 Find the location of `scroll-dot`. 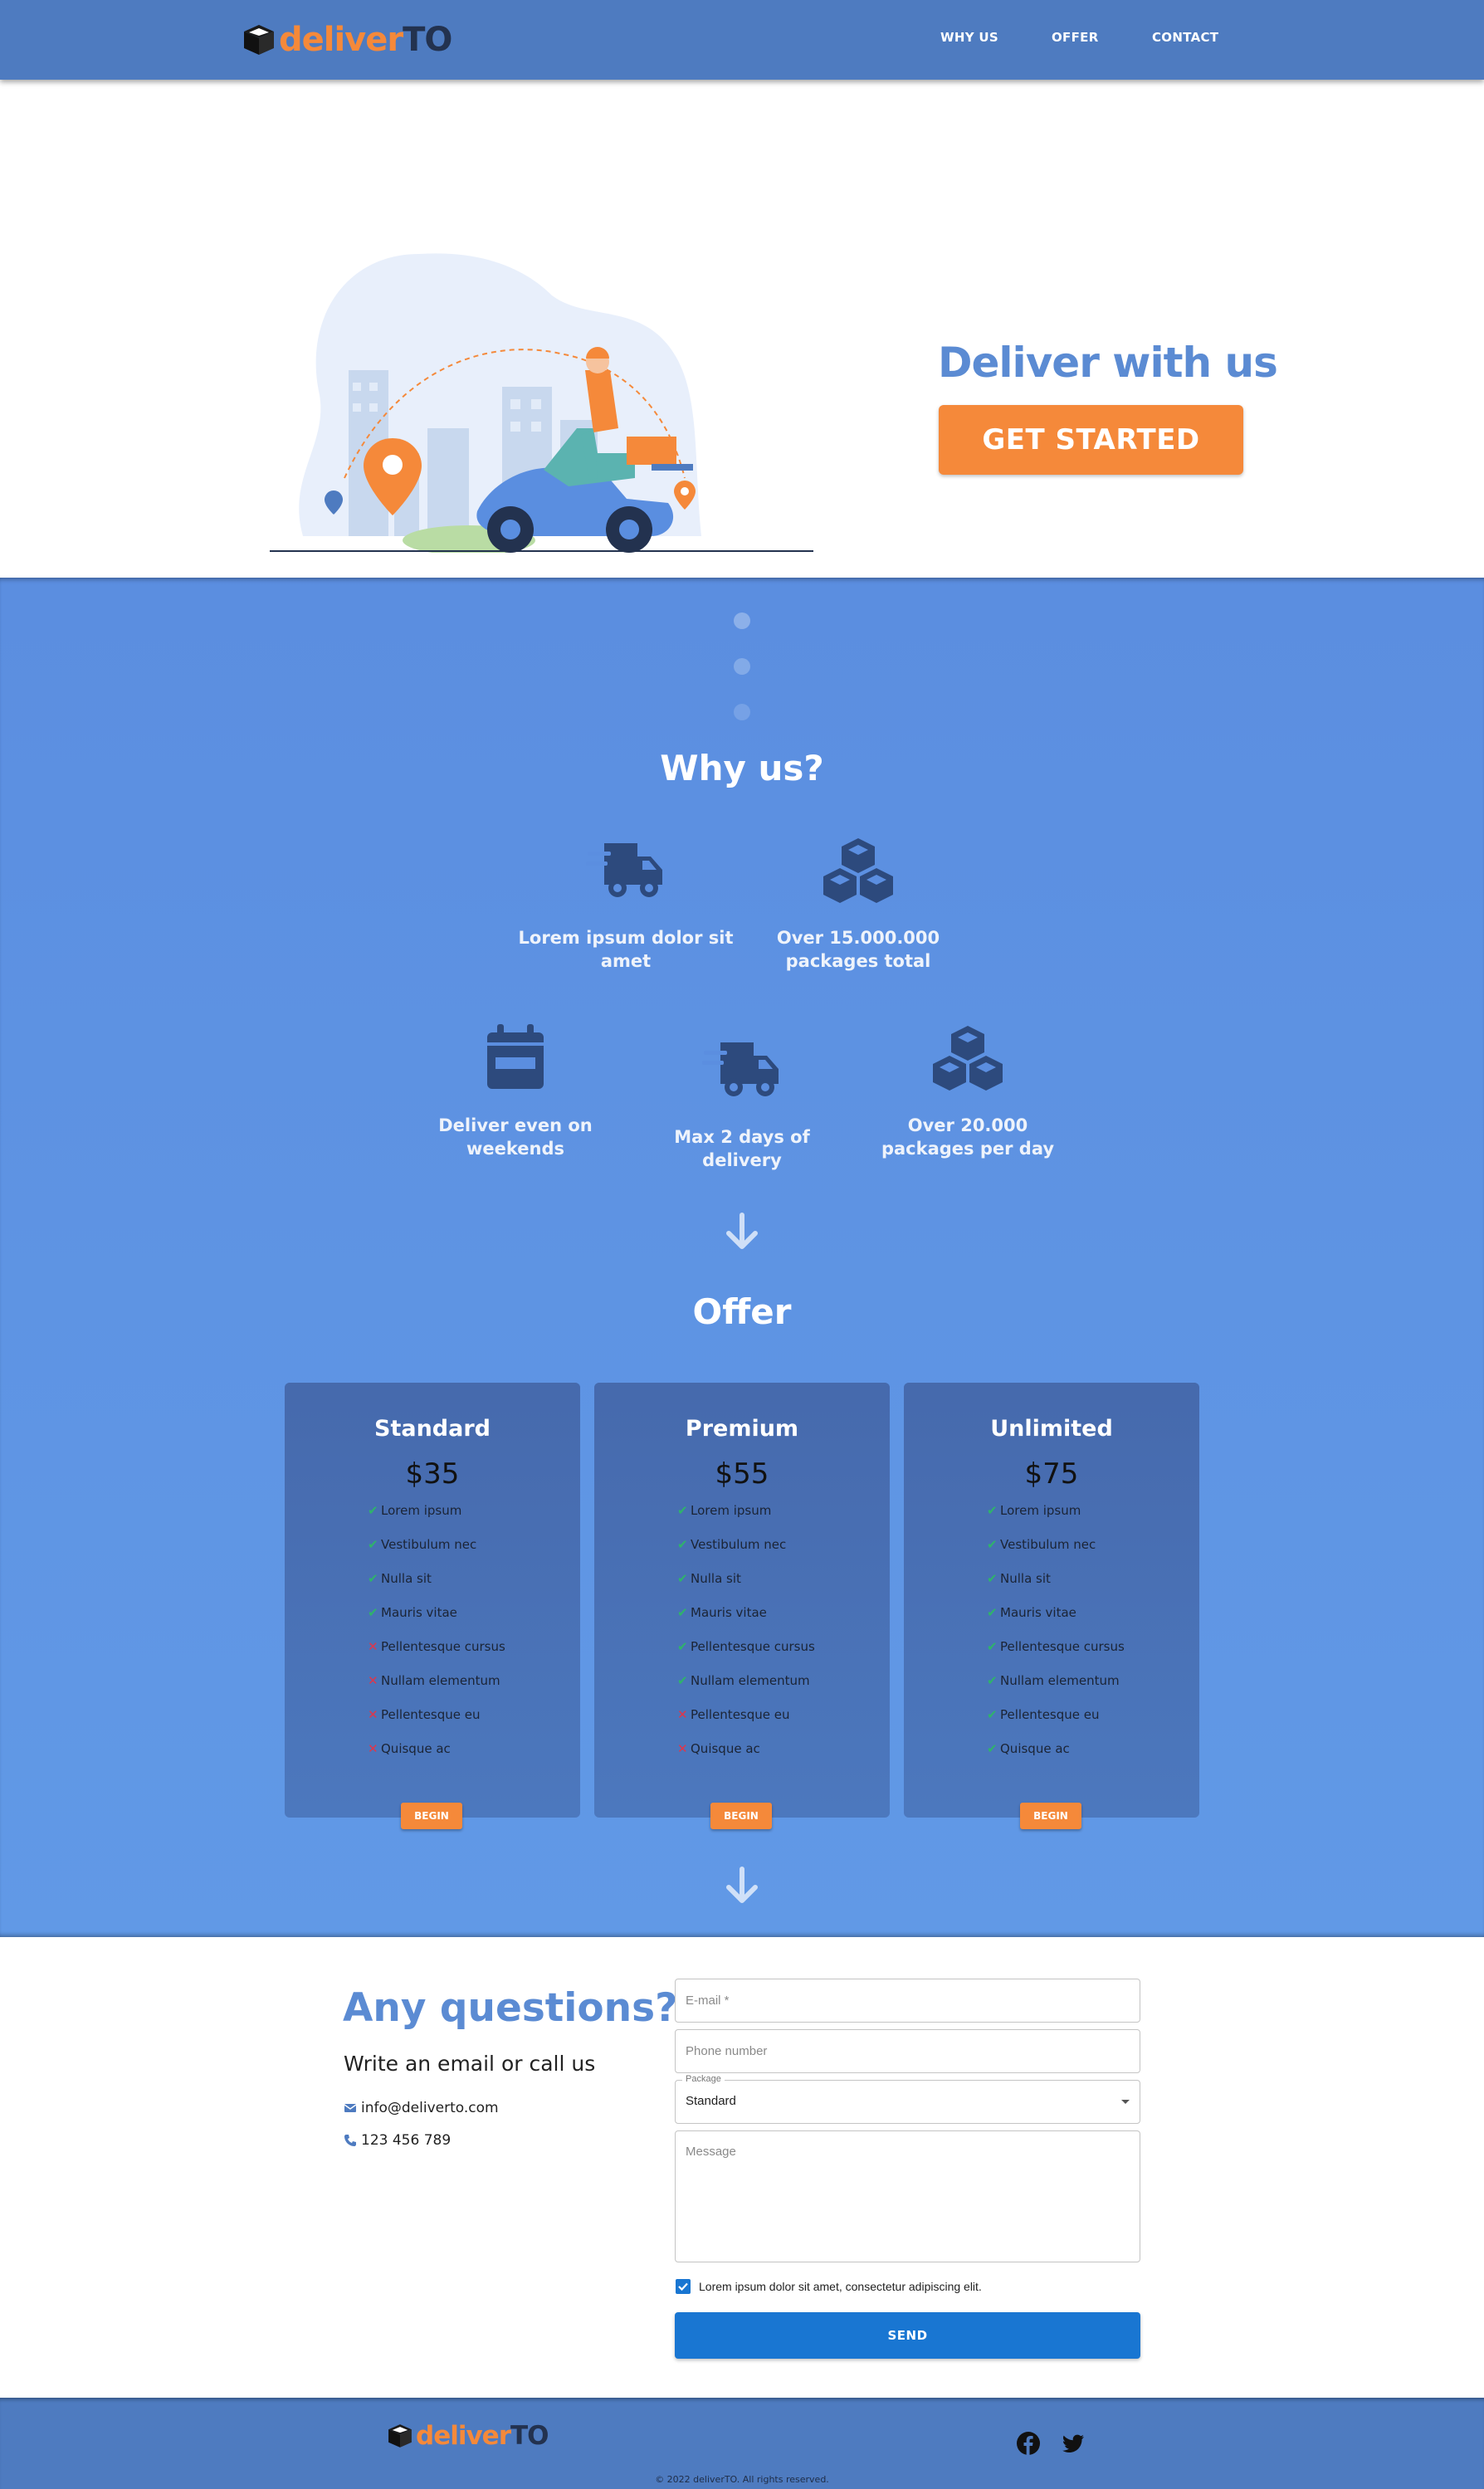

scroll-dot is located at coordinates (742, 712).